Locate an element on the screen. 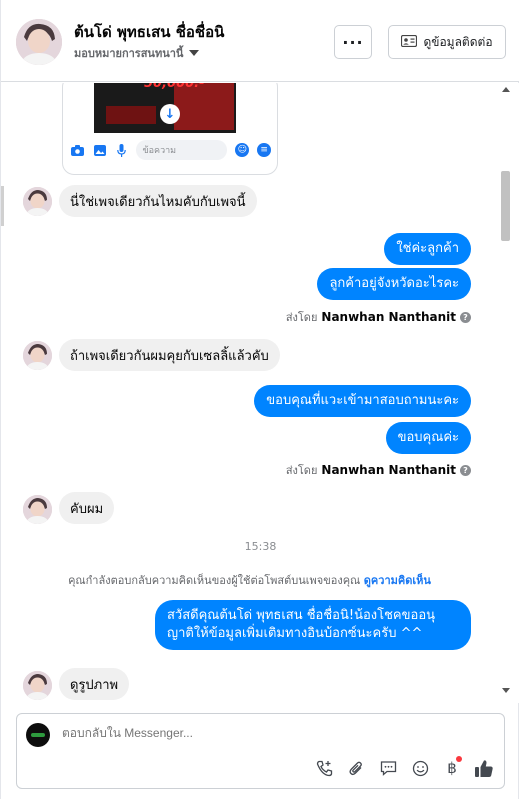 The height and width of the screenshot is (799, 519). view-comment-link: ดูความคิดเห็น is located at coordinates (397, 580).